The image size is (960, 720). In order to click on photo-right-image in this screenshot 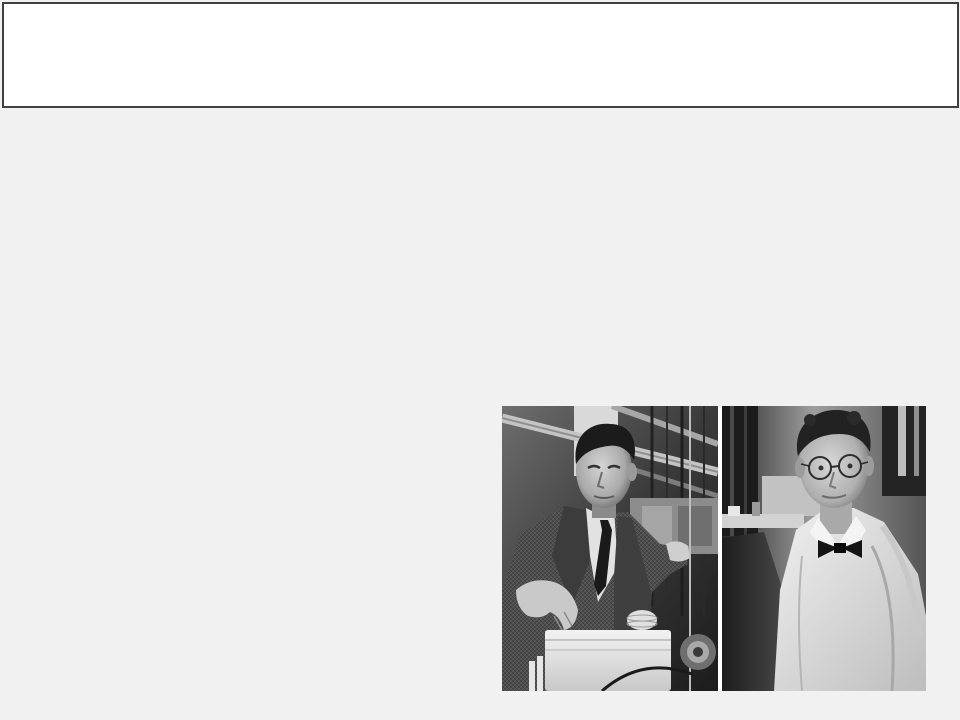, I will do `click(824, 548)`.